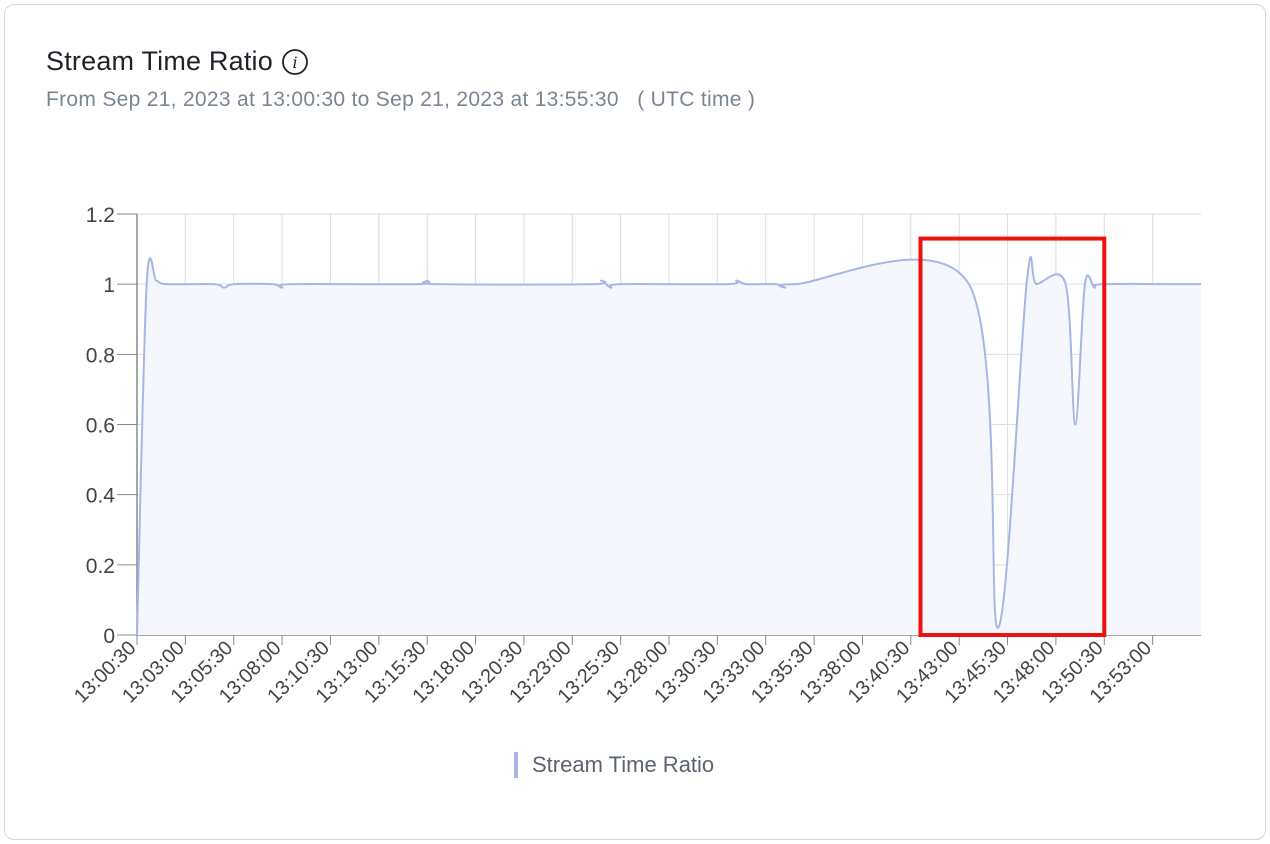 The image size is (1270, 844). What do you see at coordinates (100, 566) in the screenshot?
I see `y-tick-label: 0.2` at bounding box center [100, 566].